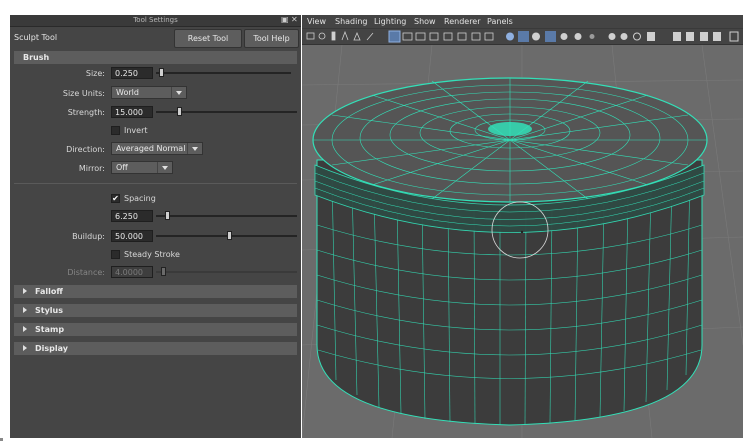 This screenshot has width=743, height=441. Describe the element at coordinates (476, 36) in the screenshot. I see `image-plane-icon` at that location.